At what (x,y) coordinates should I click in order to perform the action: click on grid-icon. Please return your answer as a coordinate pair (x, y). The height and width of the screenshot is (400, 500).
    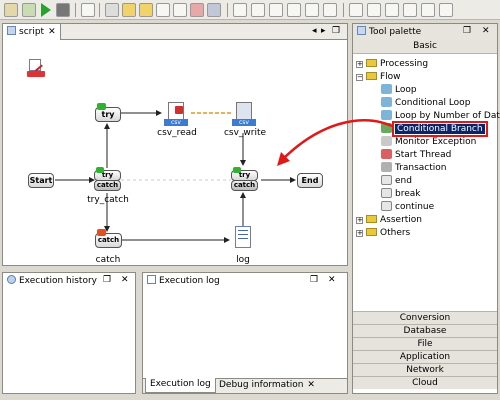
    Looking at the image, I should click on (88, 10).